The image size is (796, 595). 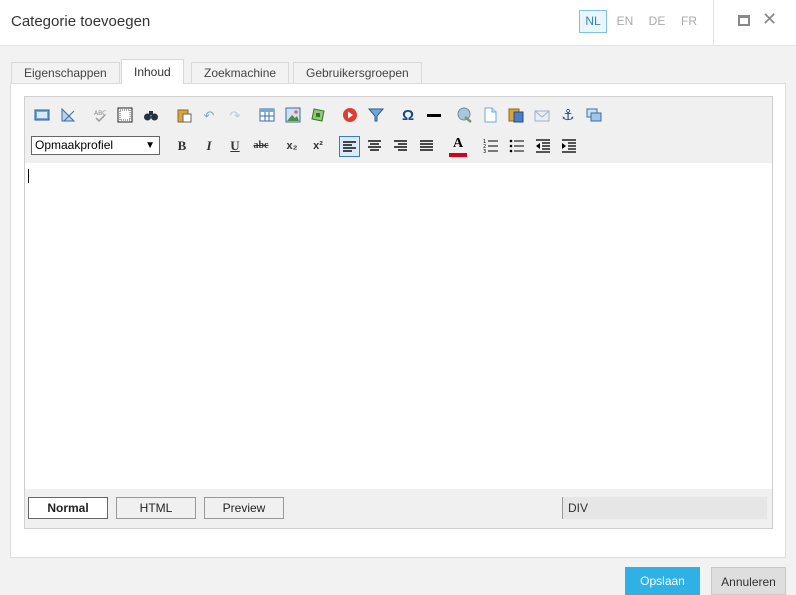 I want to click on align-center-icon, so click(x=375, y=146).